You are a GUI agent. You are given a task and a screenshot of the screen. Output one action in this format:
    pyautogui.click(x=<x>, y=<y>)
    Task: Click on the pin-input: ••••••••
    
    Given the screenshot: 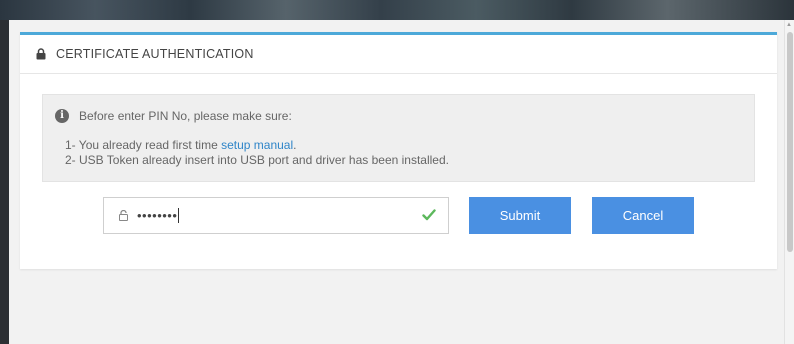 What is the action you would take?
    pyautogui.click(x=276, y=215)
    